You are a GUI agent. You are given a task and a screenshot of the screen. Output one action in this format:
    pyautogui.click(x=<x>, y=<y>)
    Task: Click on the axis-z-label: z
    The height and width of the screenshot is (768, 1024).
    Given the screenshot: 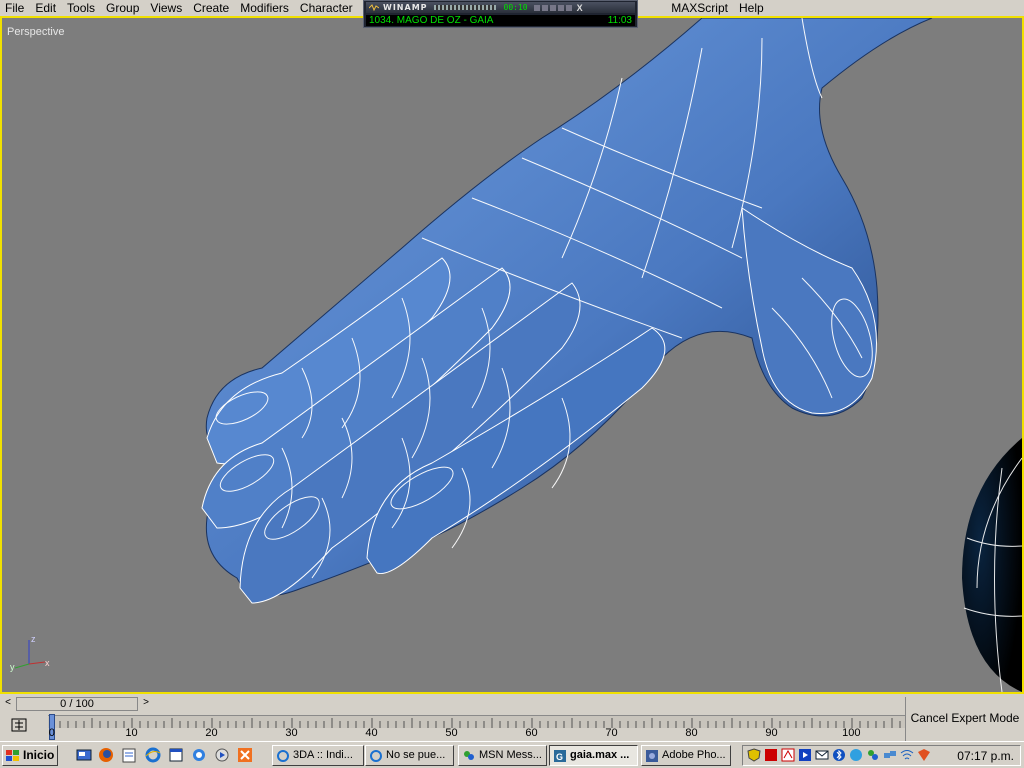 What is the action you would take?
    pyautogui.click(x=33, y=639)
    